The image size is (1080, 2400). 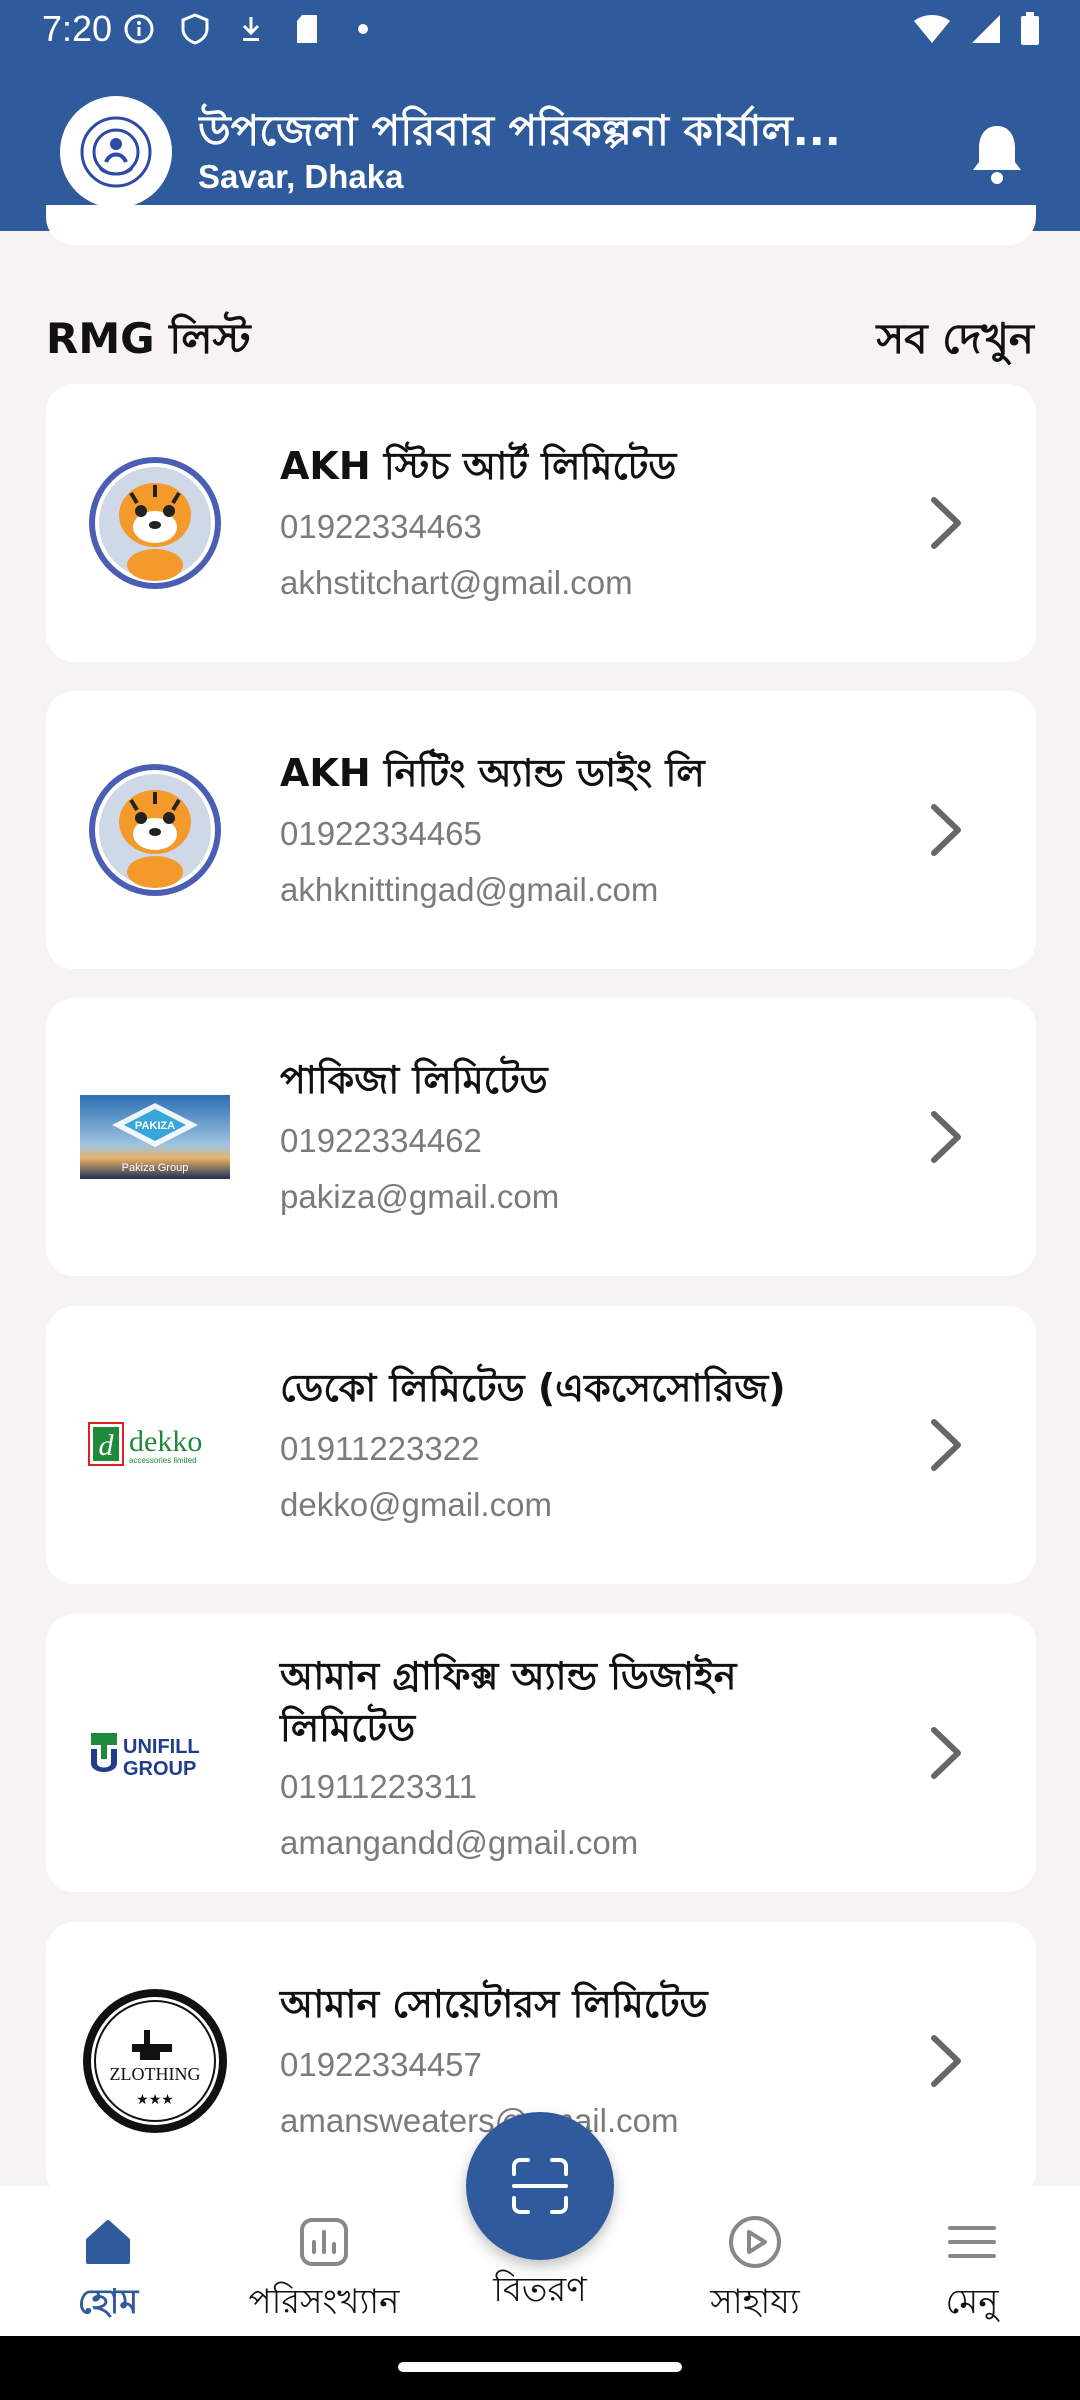 What do you see at coordinates (108, 2242) in the screenshot?
I see `home-icon` at bounding box center [108, 2242].